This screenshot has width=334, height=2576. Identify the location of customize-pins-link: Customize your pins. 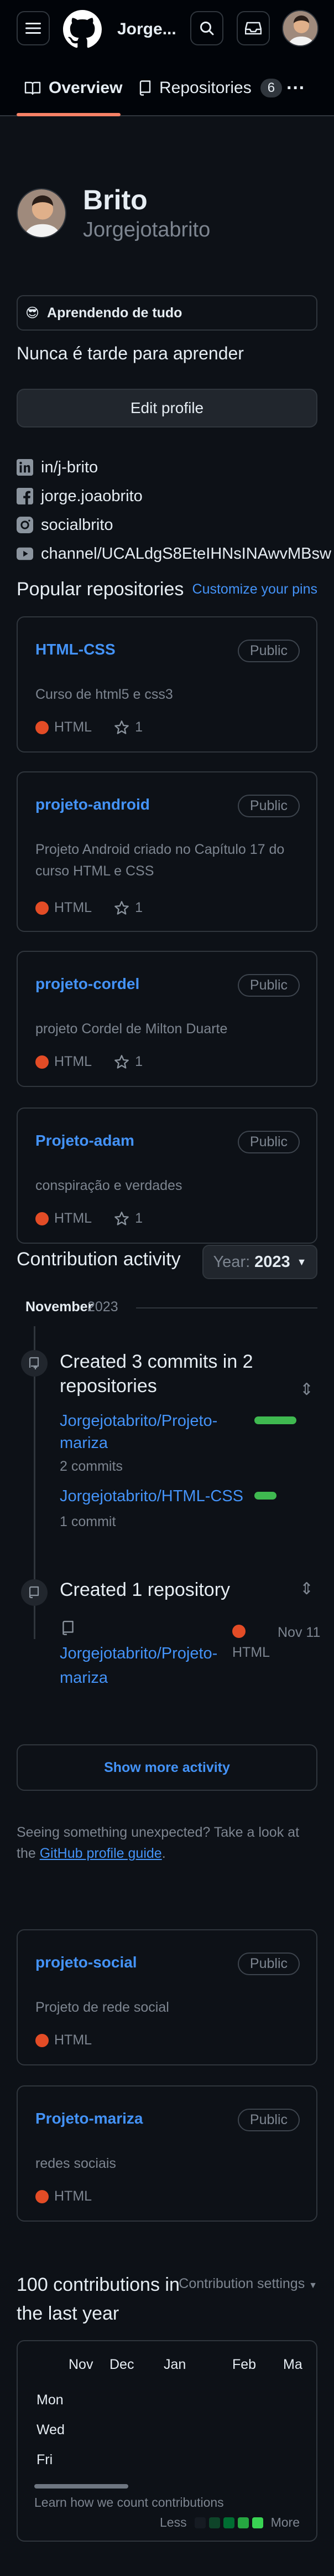
(255, 589).